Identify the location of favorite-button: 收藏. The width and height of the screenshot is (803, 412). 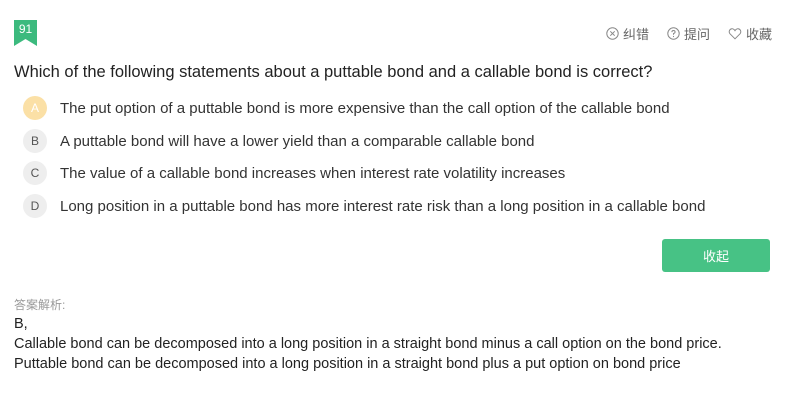
(750, 33).